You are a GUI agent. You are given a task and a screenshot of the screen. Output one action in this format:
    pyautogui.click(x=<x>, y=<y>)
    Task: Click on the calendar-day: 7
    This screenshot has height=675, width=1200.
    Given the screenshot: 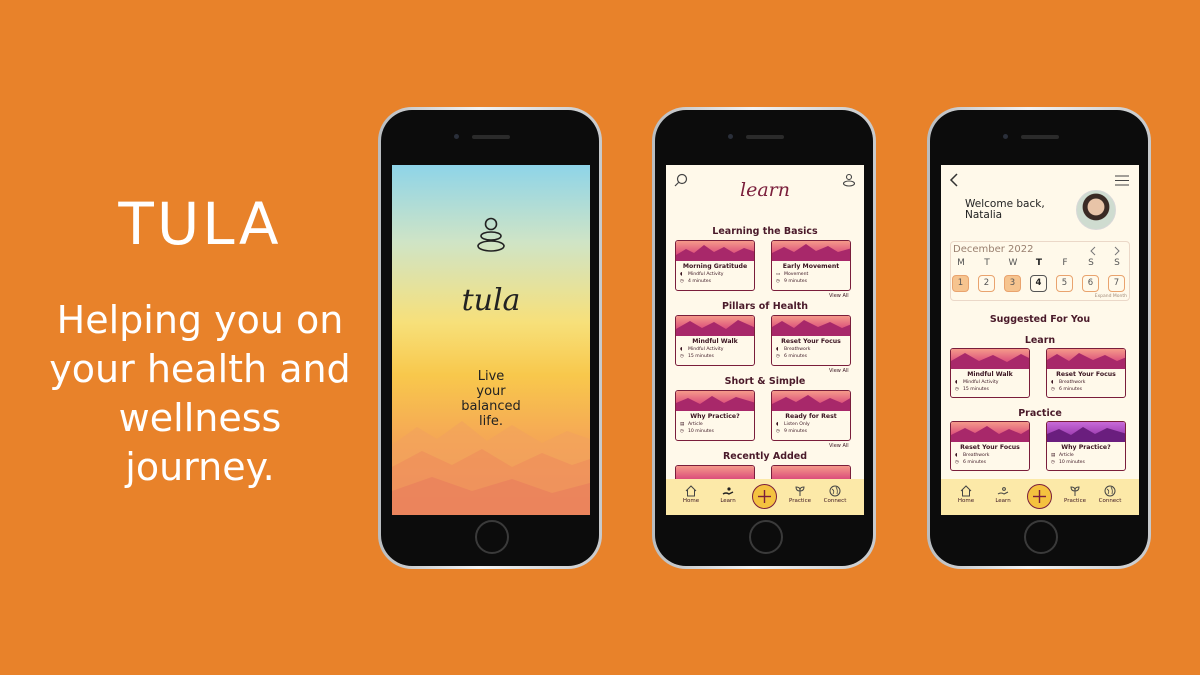 What is the action you would take?
    pyautogui.click(x=1116, y=283)
    